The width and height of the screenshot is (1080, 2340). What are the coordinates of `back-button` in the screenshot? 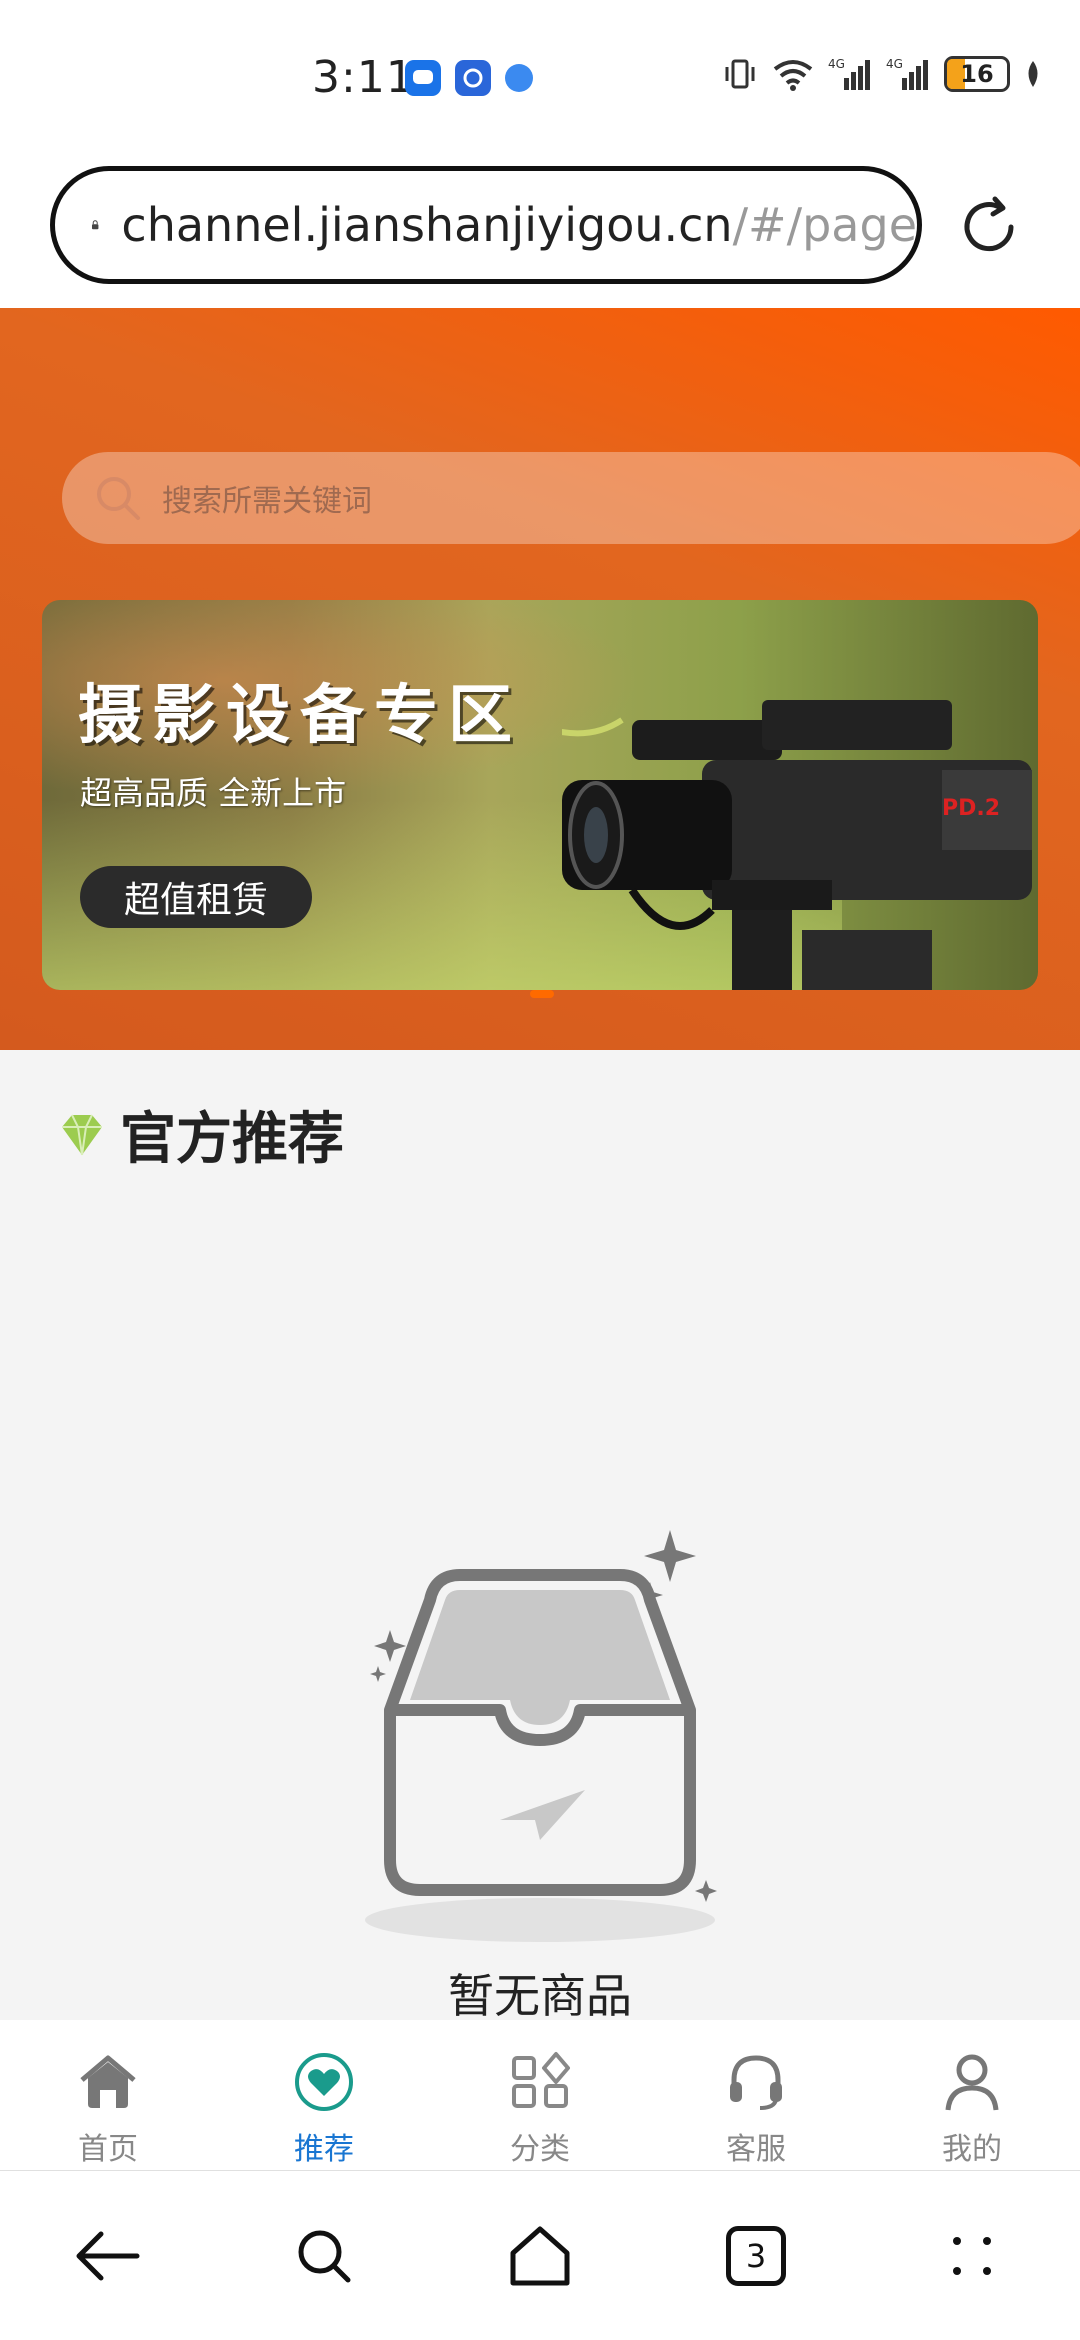 It's located at (108, 2256).